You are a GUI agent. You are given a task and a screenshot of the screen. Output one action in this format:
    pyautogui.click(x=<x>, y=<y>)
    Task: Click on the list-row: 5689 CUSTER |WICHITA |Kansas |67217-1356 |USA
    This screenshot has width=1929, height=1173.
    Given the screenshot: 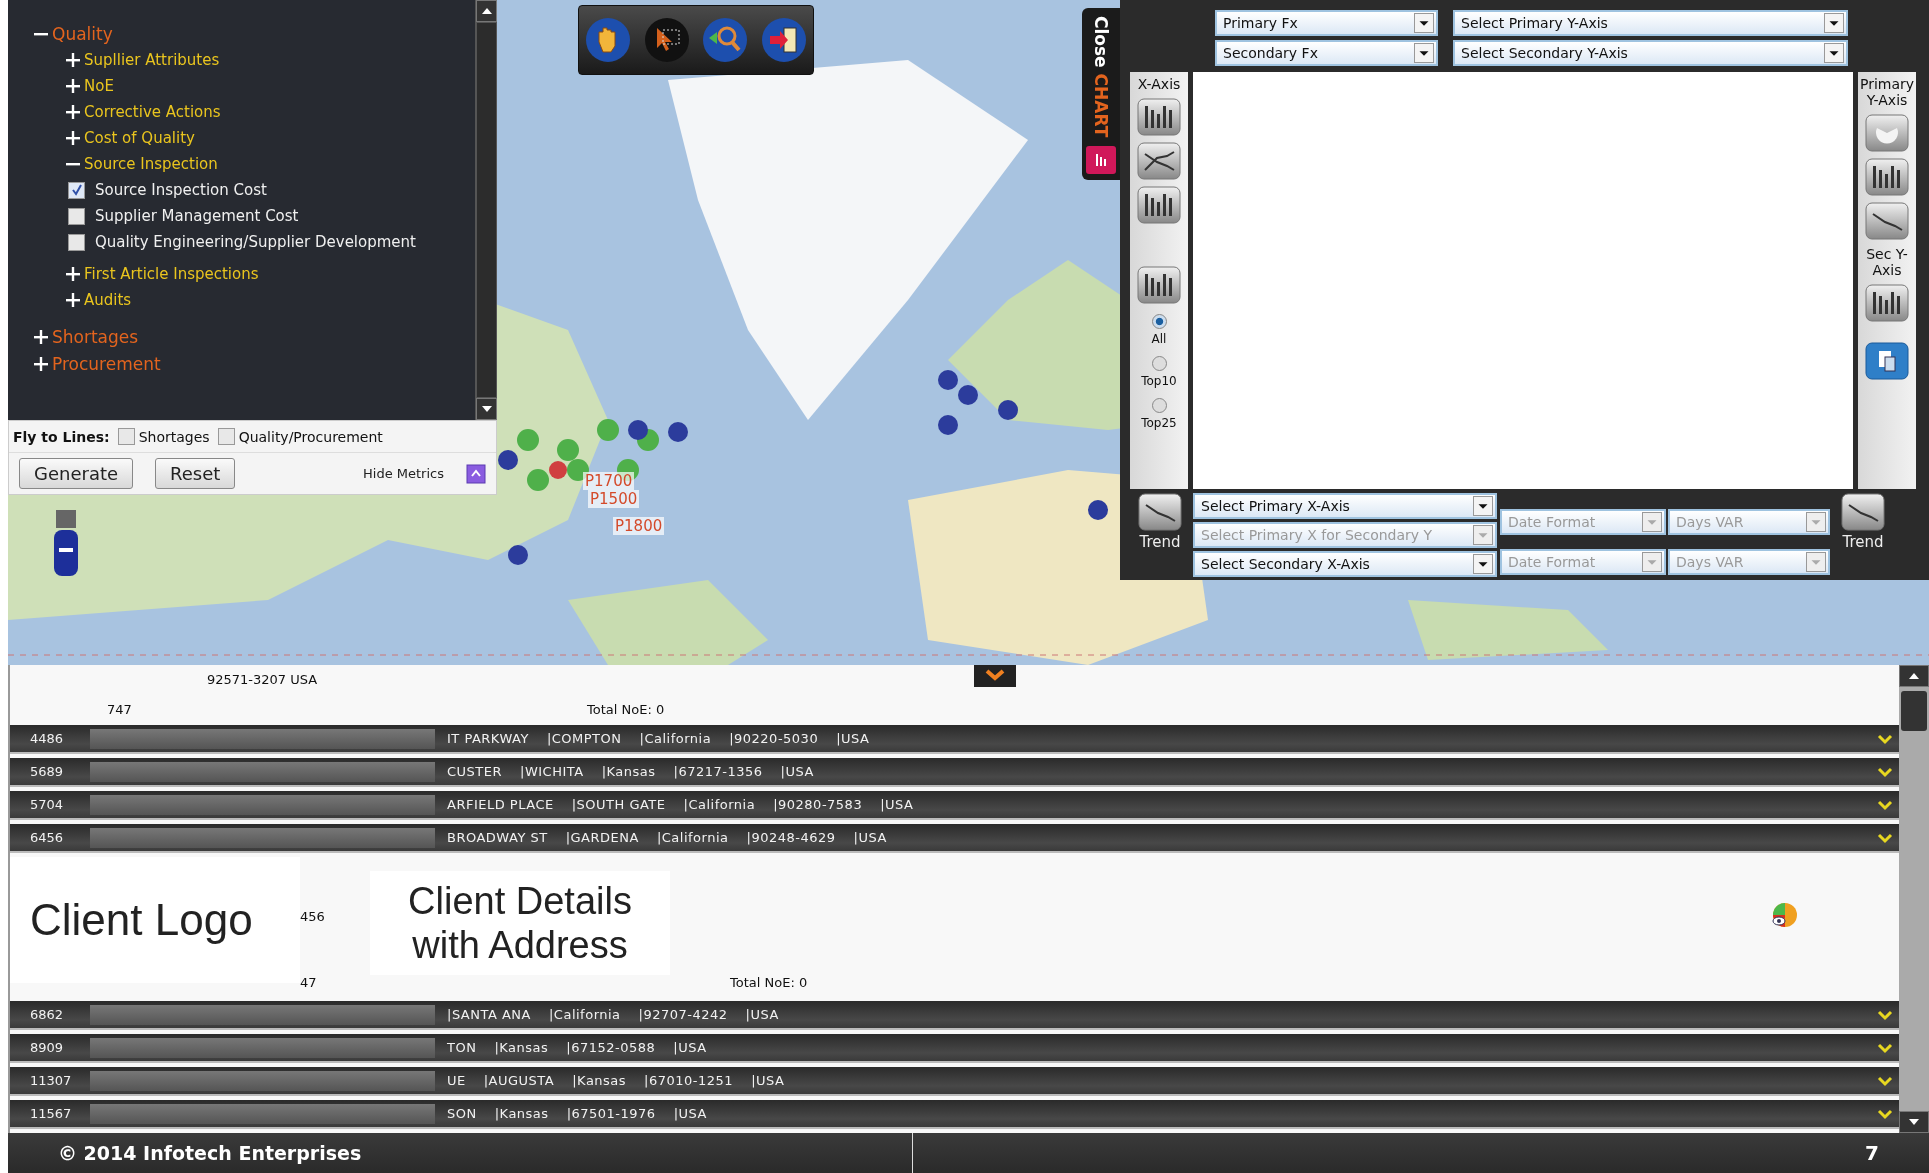 What is the action you would take?
    pyautogui.click(x=954, y=772)
    